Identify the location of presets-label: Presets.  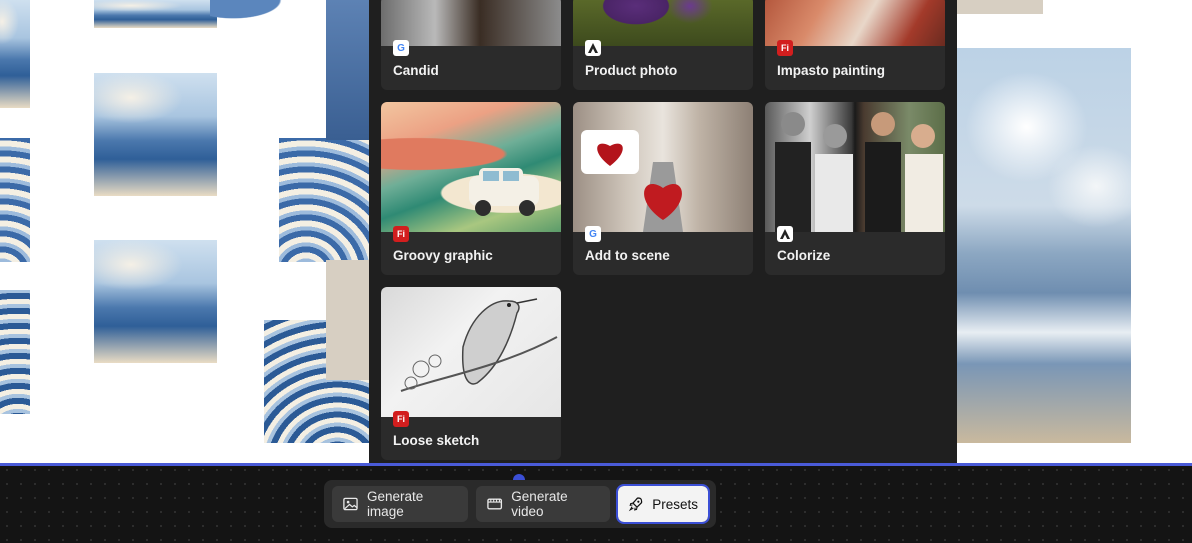
(675, 504).